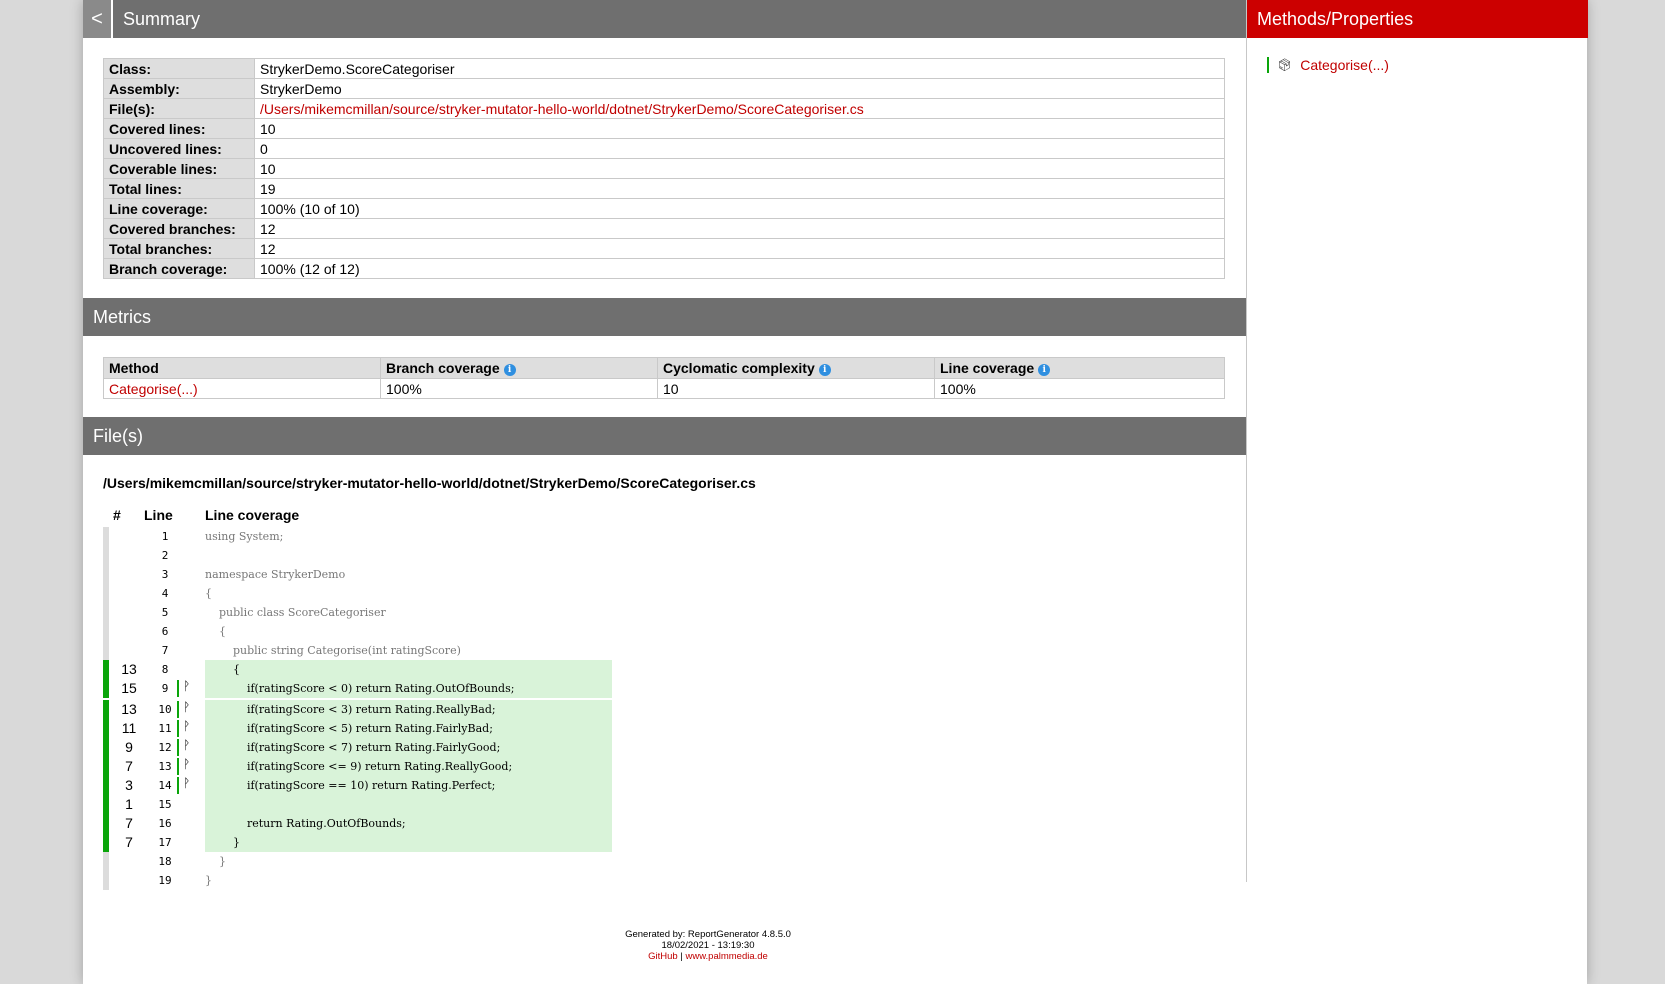 The width and height of the screenshot is (1665, 984). I want to click on line-number: 2, so click(165, 555).